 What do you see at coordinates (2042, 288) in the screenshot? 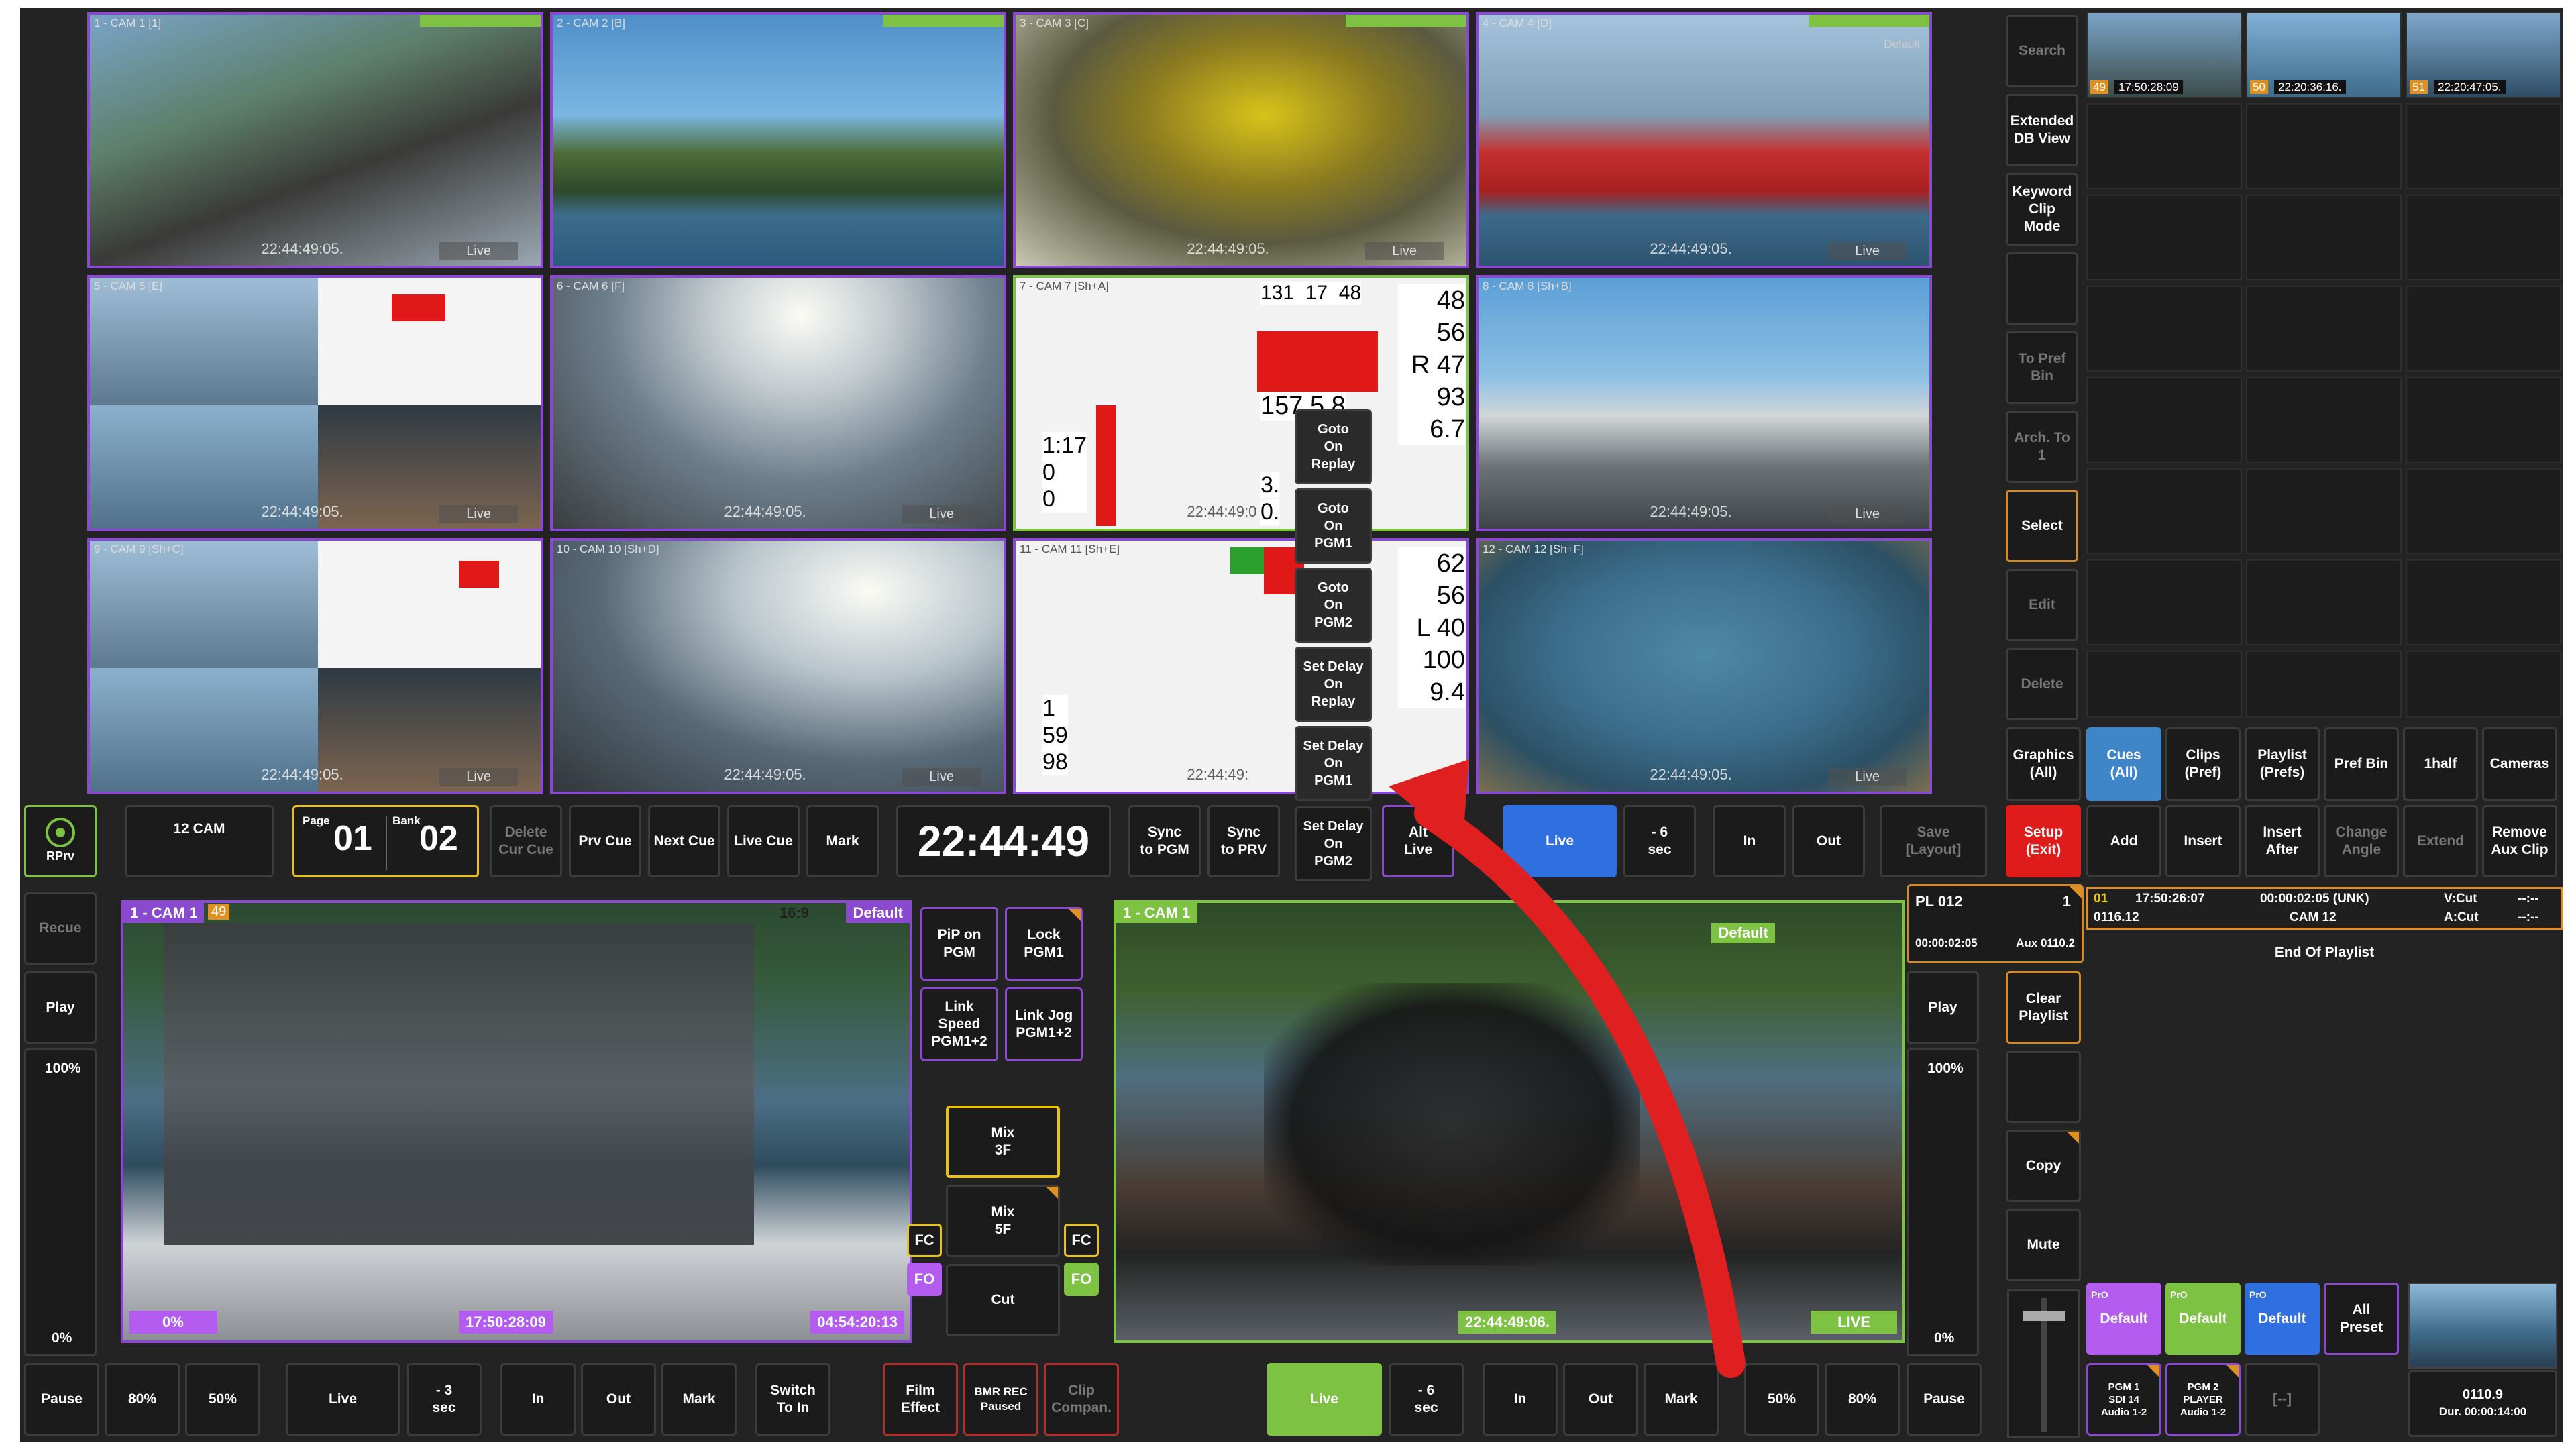
I see `blank-button` at bounding box center [2042, 288].